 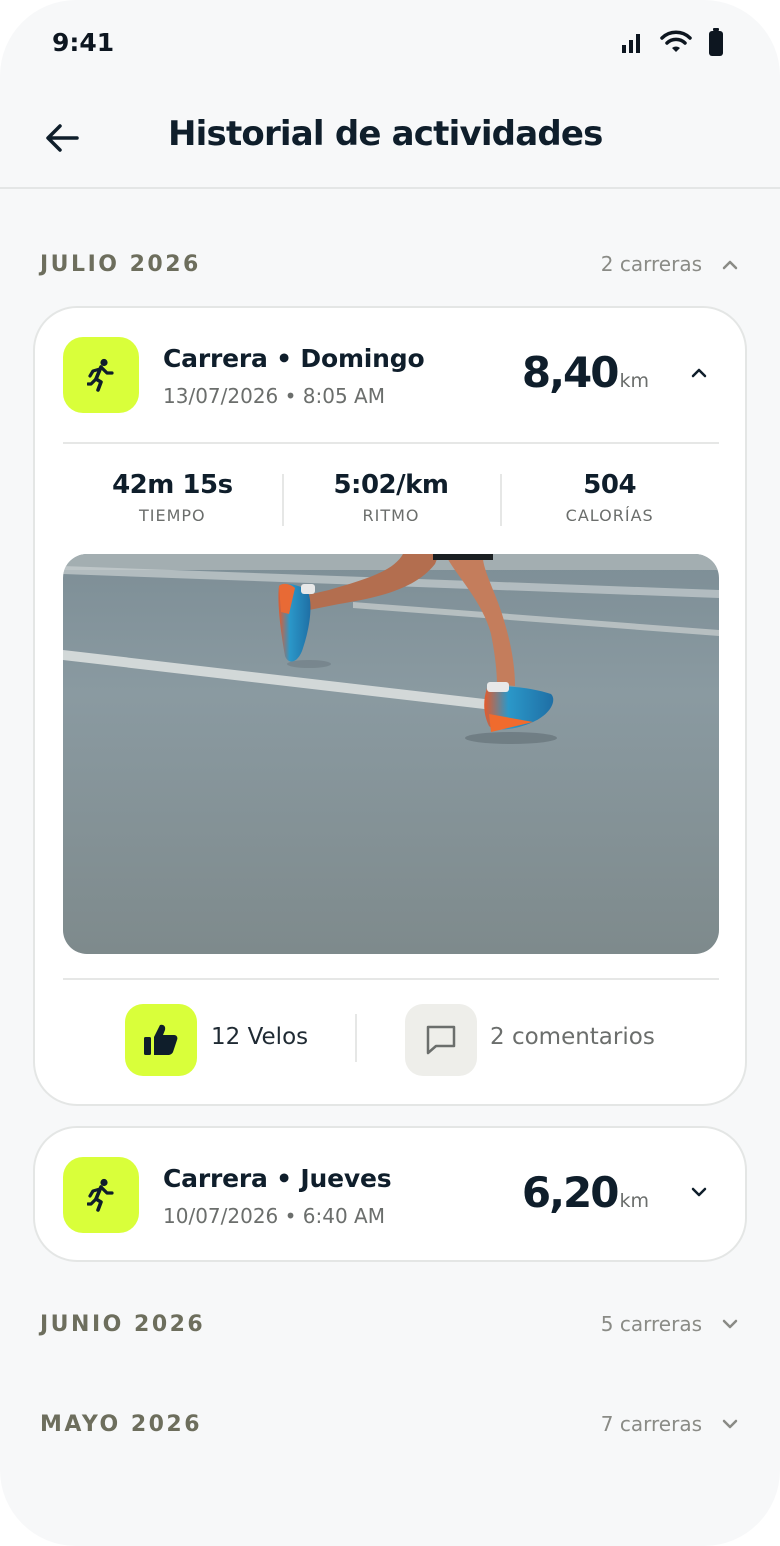 I want to click on back-button, so click(x=62, y=138).